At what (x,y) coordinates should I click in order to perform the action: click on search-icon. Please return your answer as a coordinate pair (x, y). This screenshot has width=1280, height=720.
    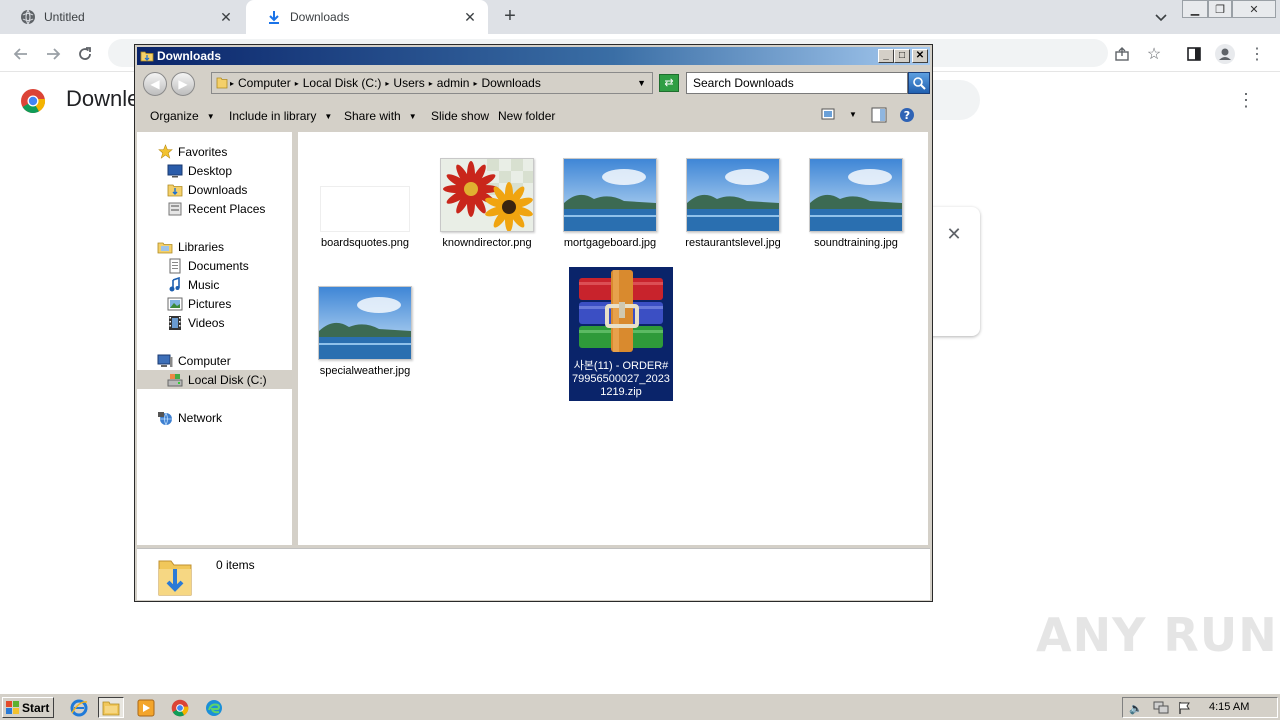
    Looking at the image, I should click on (919, 83).